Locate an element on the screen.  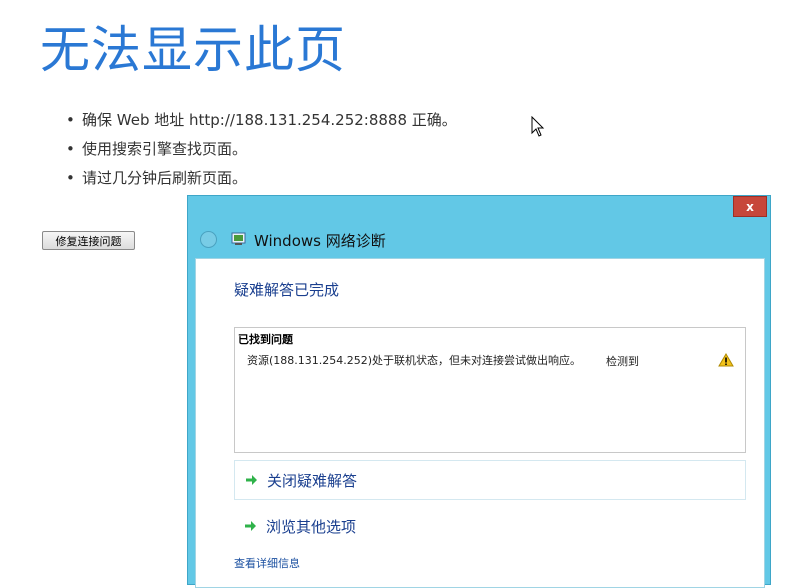
mouse-cursor-icon is located at coordinates (538, 126).